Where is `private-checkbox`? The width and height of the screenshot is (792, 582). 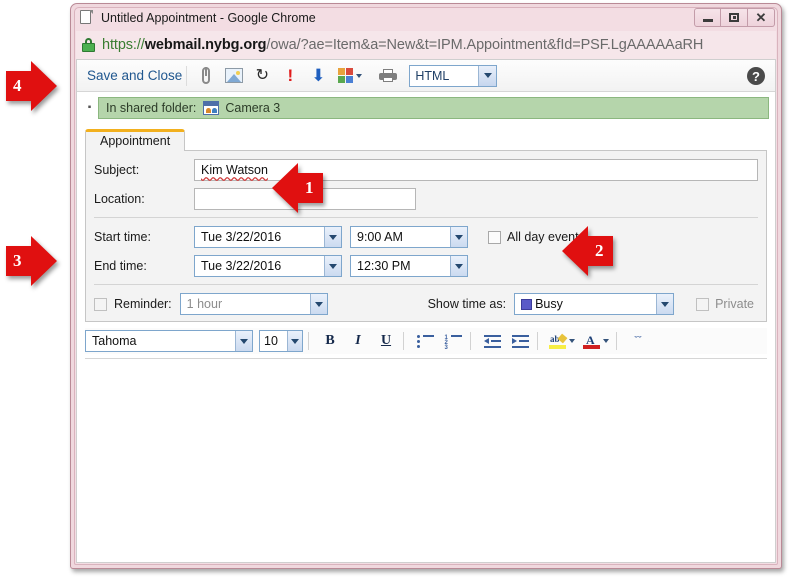
private-checkbox is located at coordinates (703, 304).